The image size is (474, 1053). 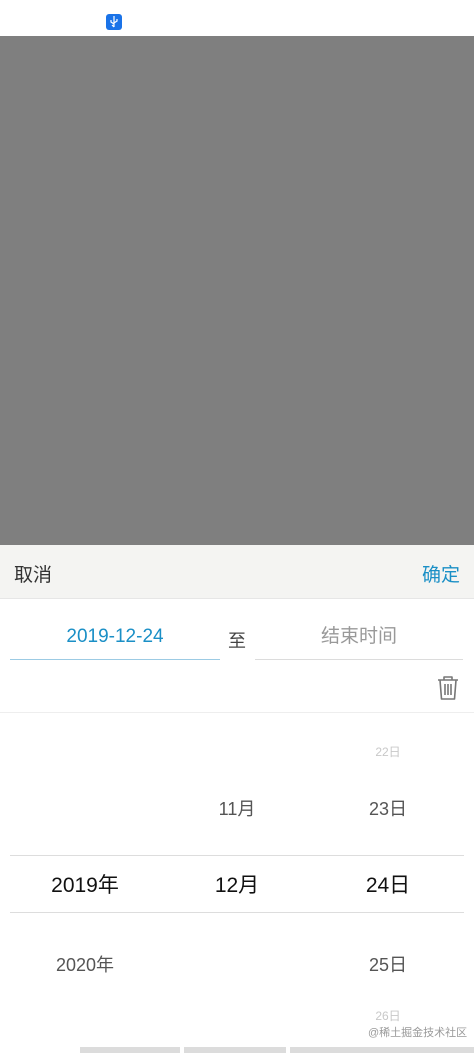 What do you see at coordinates (448, 688) in the screenshot?
I see `trash-icon` at bounding box center [448, 688].